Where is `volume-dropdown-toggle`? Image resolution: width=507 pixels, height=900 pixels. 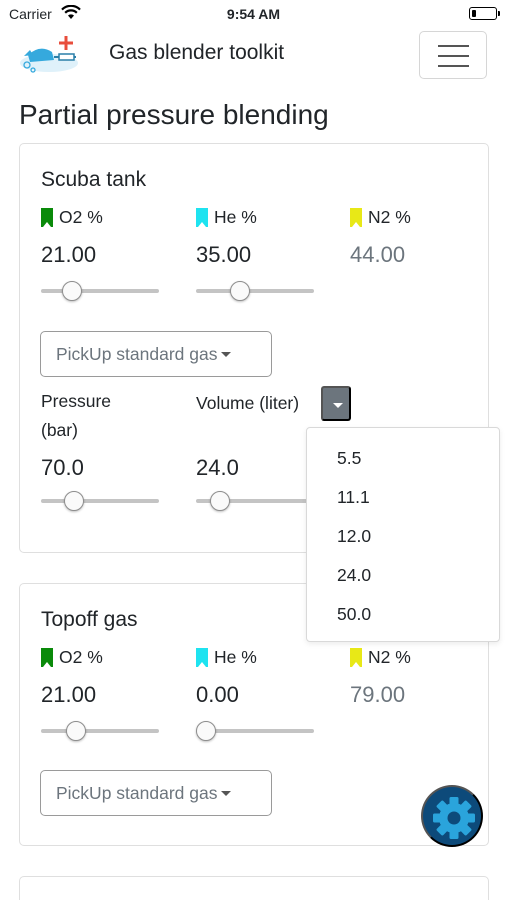 volume-dropdown-toggle is located at coordinates (336, 403).